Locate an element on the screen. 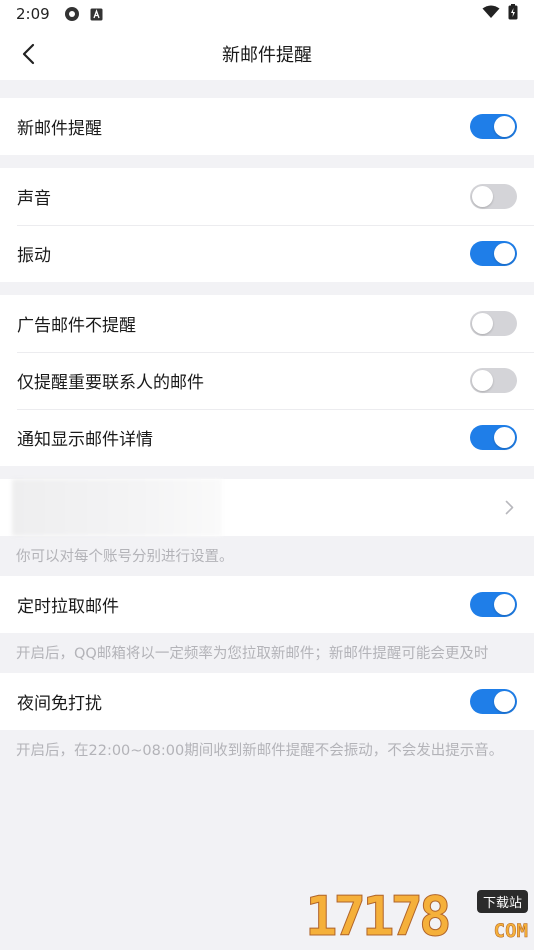  group-dnd: 夜间免打扰 is located at coordinates (267, 701).